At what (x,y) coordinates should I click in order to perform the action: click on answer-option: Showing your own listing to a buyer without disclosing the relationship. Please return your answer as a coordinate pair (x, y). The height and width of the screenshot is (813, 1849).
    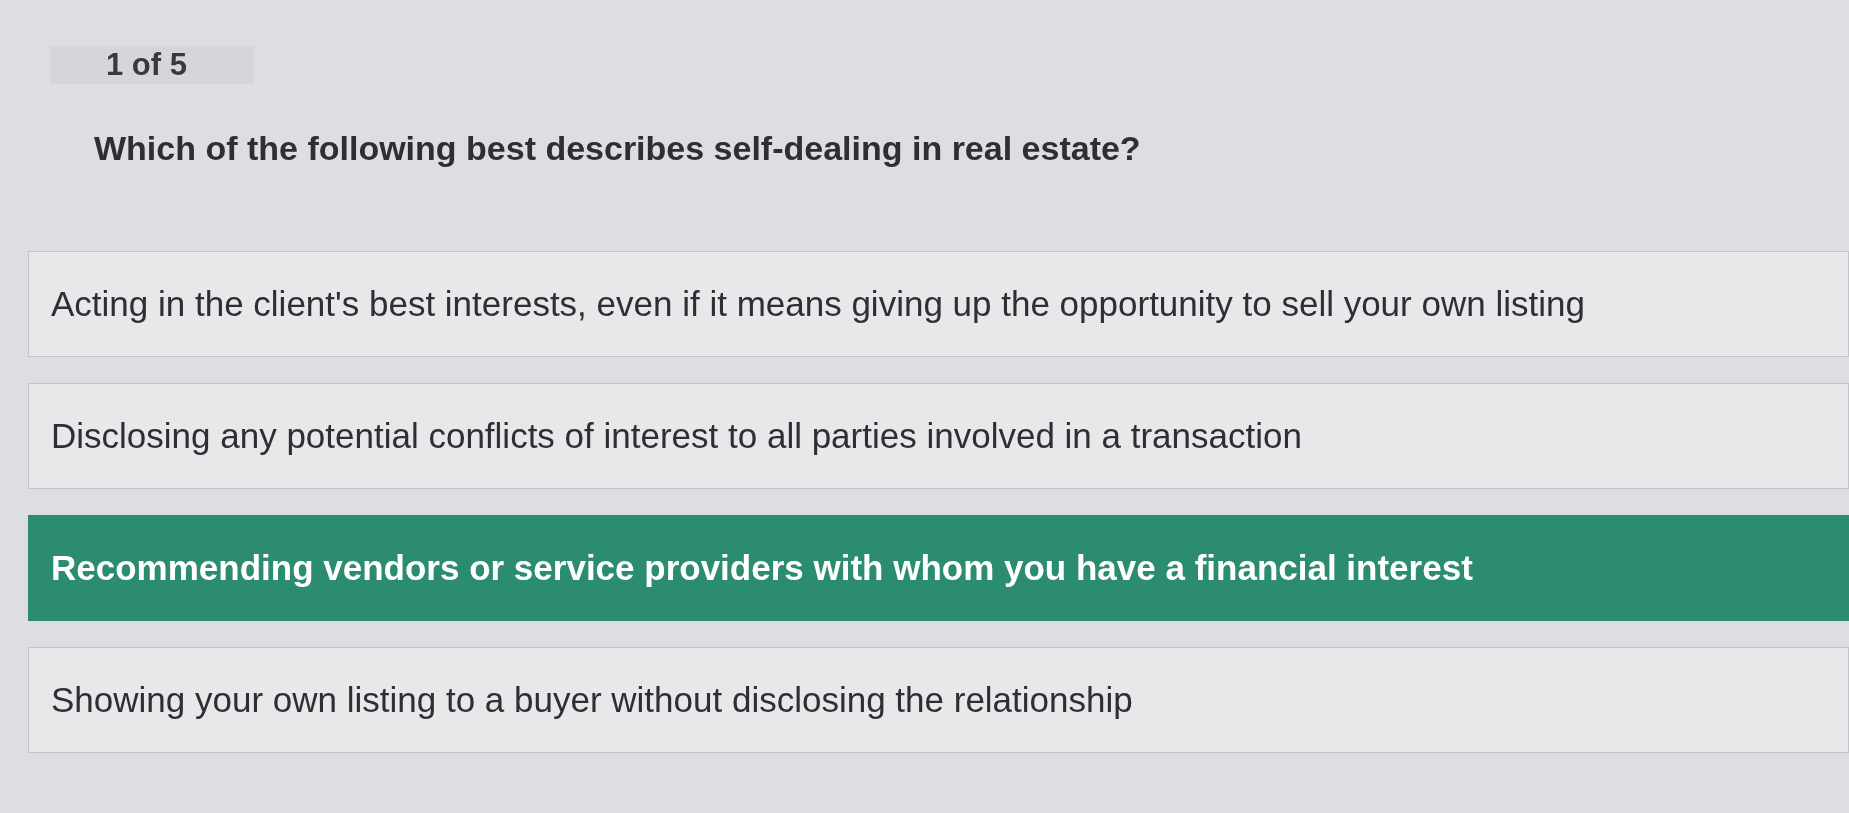
    Looking at the image, I should click on (938, 700).